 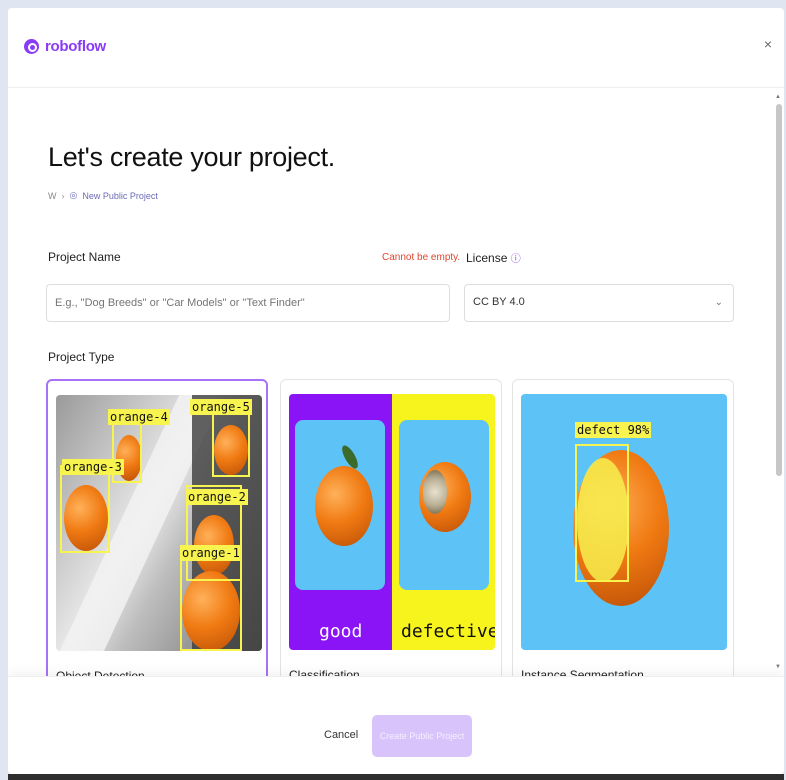 What do you see at coordinates (93, 467) in the screenshot?
I see `tag-orange-3: orange-3` at bounding box center [93, 467].